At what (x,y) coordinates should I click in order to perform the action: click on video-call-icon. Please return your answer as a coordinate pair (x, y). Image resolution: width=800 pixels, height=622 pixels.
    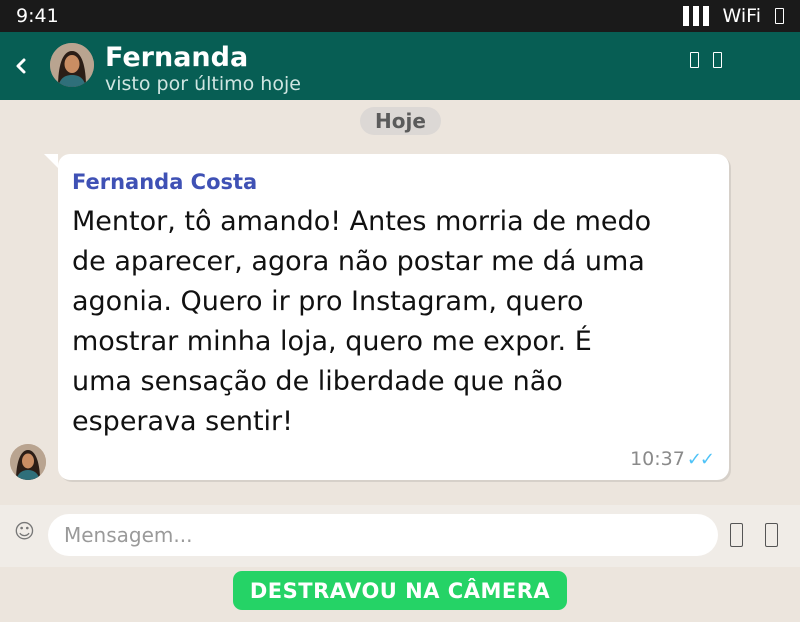
    Looking at the image, I should click on (694, 60).